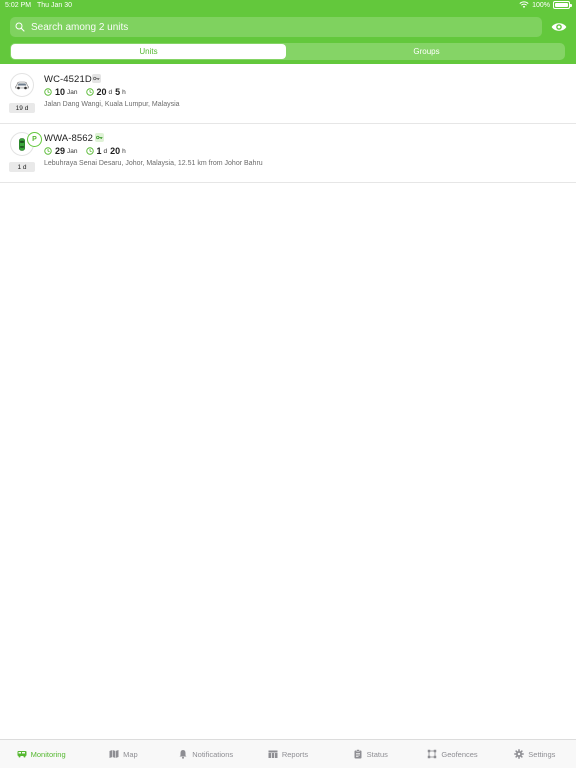  Describe the element at coordinates (213, 754) in the screenshot. I see `tab-label: Notifications` at that location.